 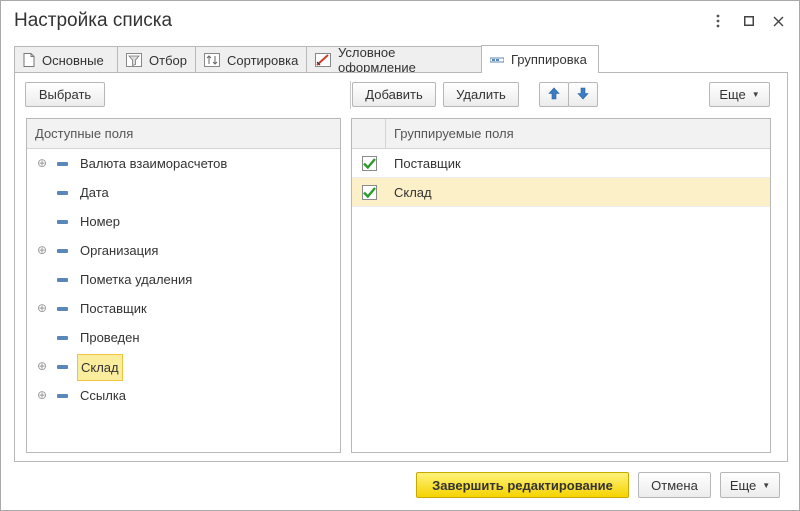 I want to click on tab-sort: Сортировка, so click(x=251, y=59).